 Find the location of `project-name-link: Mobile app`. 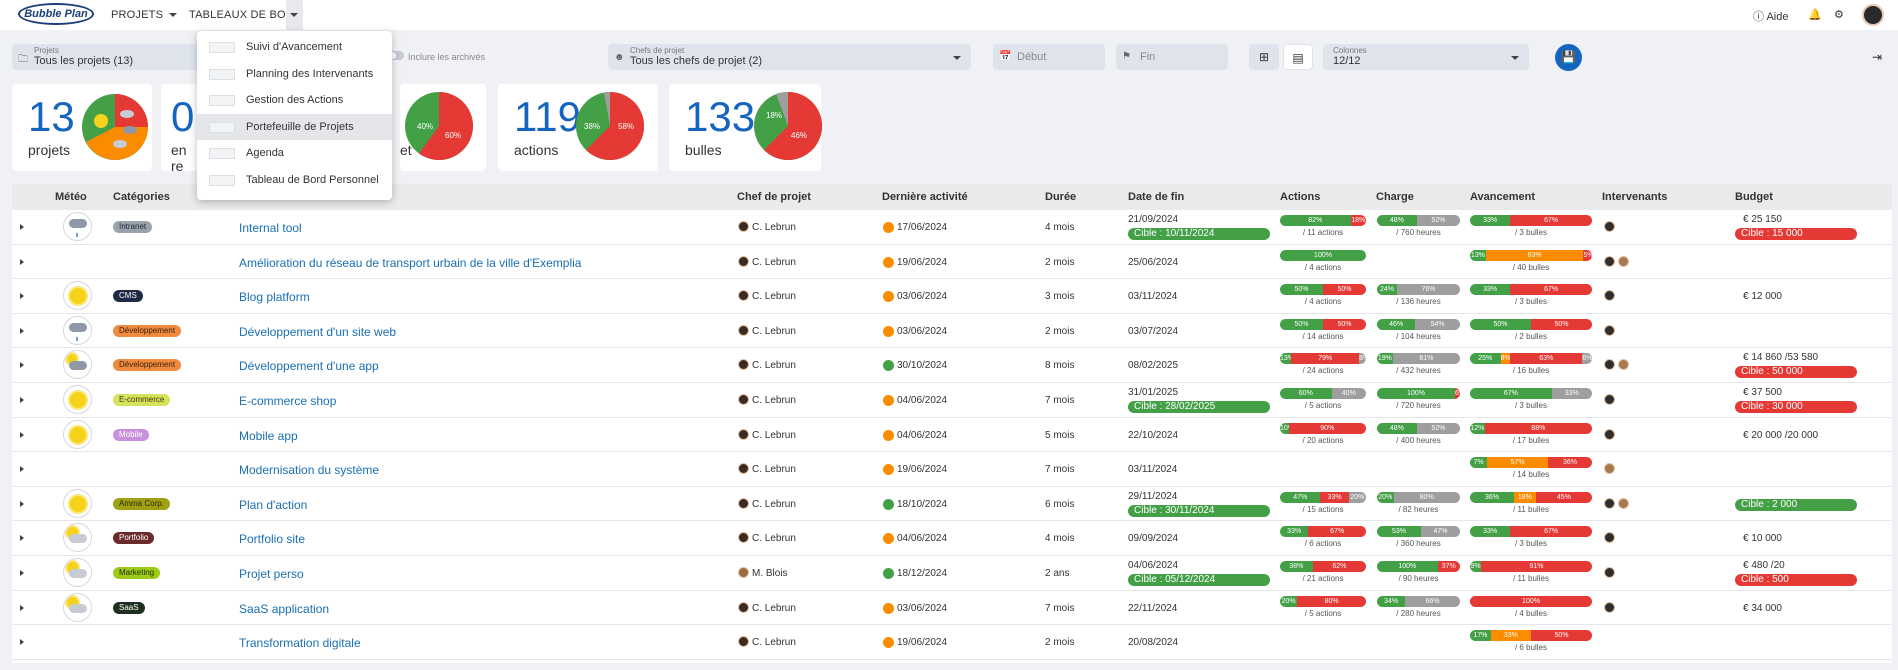

project-name-link: Mobile app is located at coordinates (268, 436).